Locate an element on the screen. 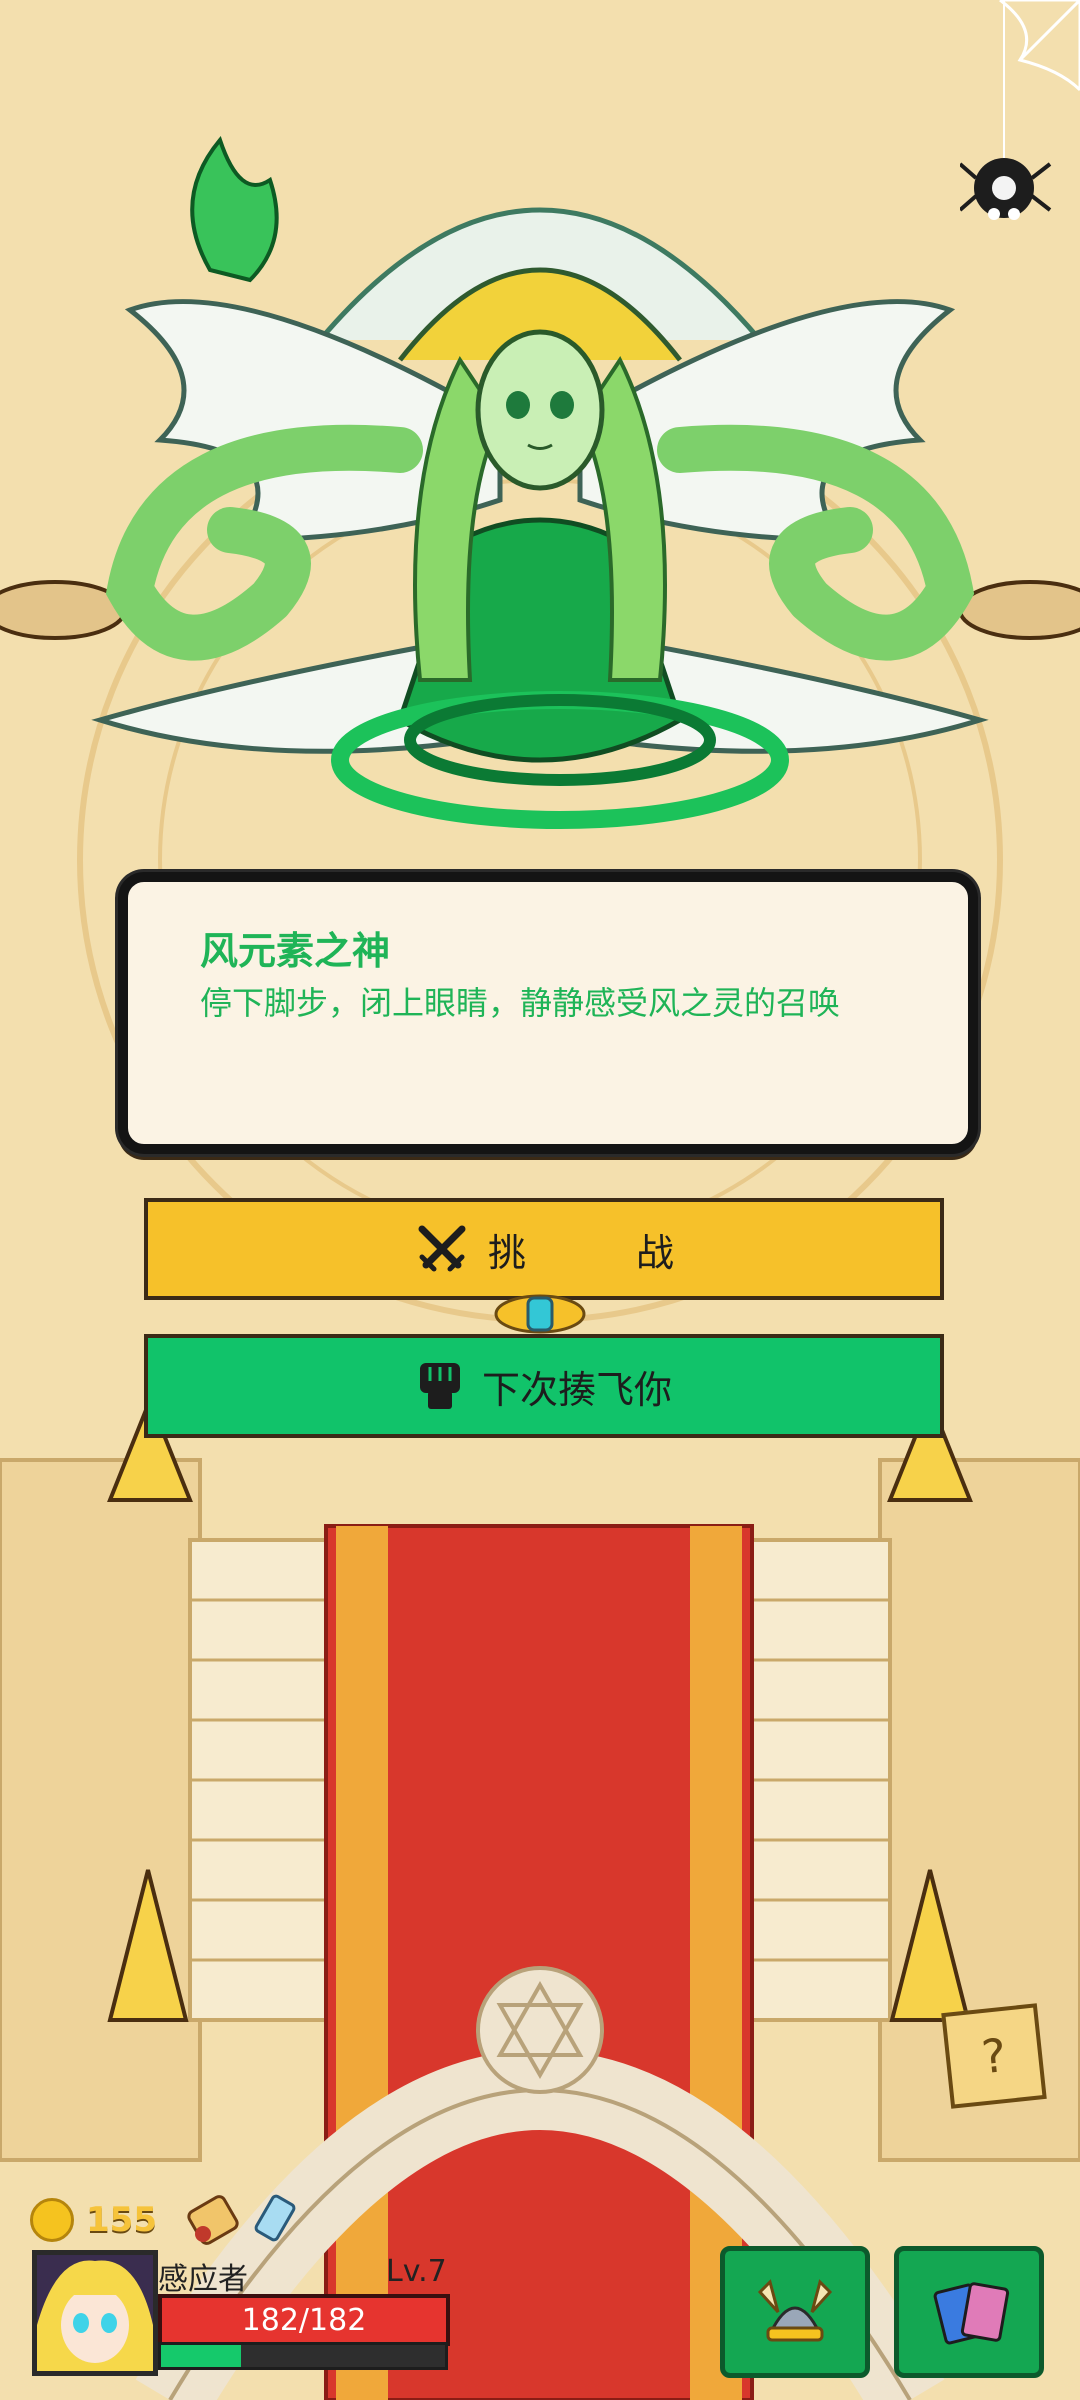 Image resolution: width=1080 pixels, height=2400 pixels. boss-name: 风元素之神 is located at coordinates (295, 951).